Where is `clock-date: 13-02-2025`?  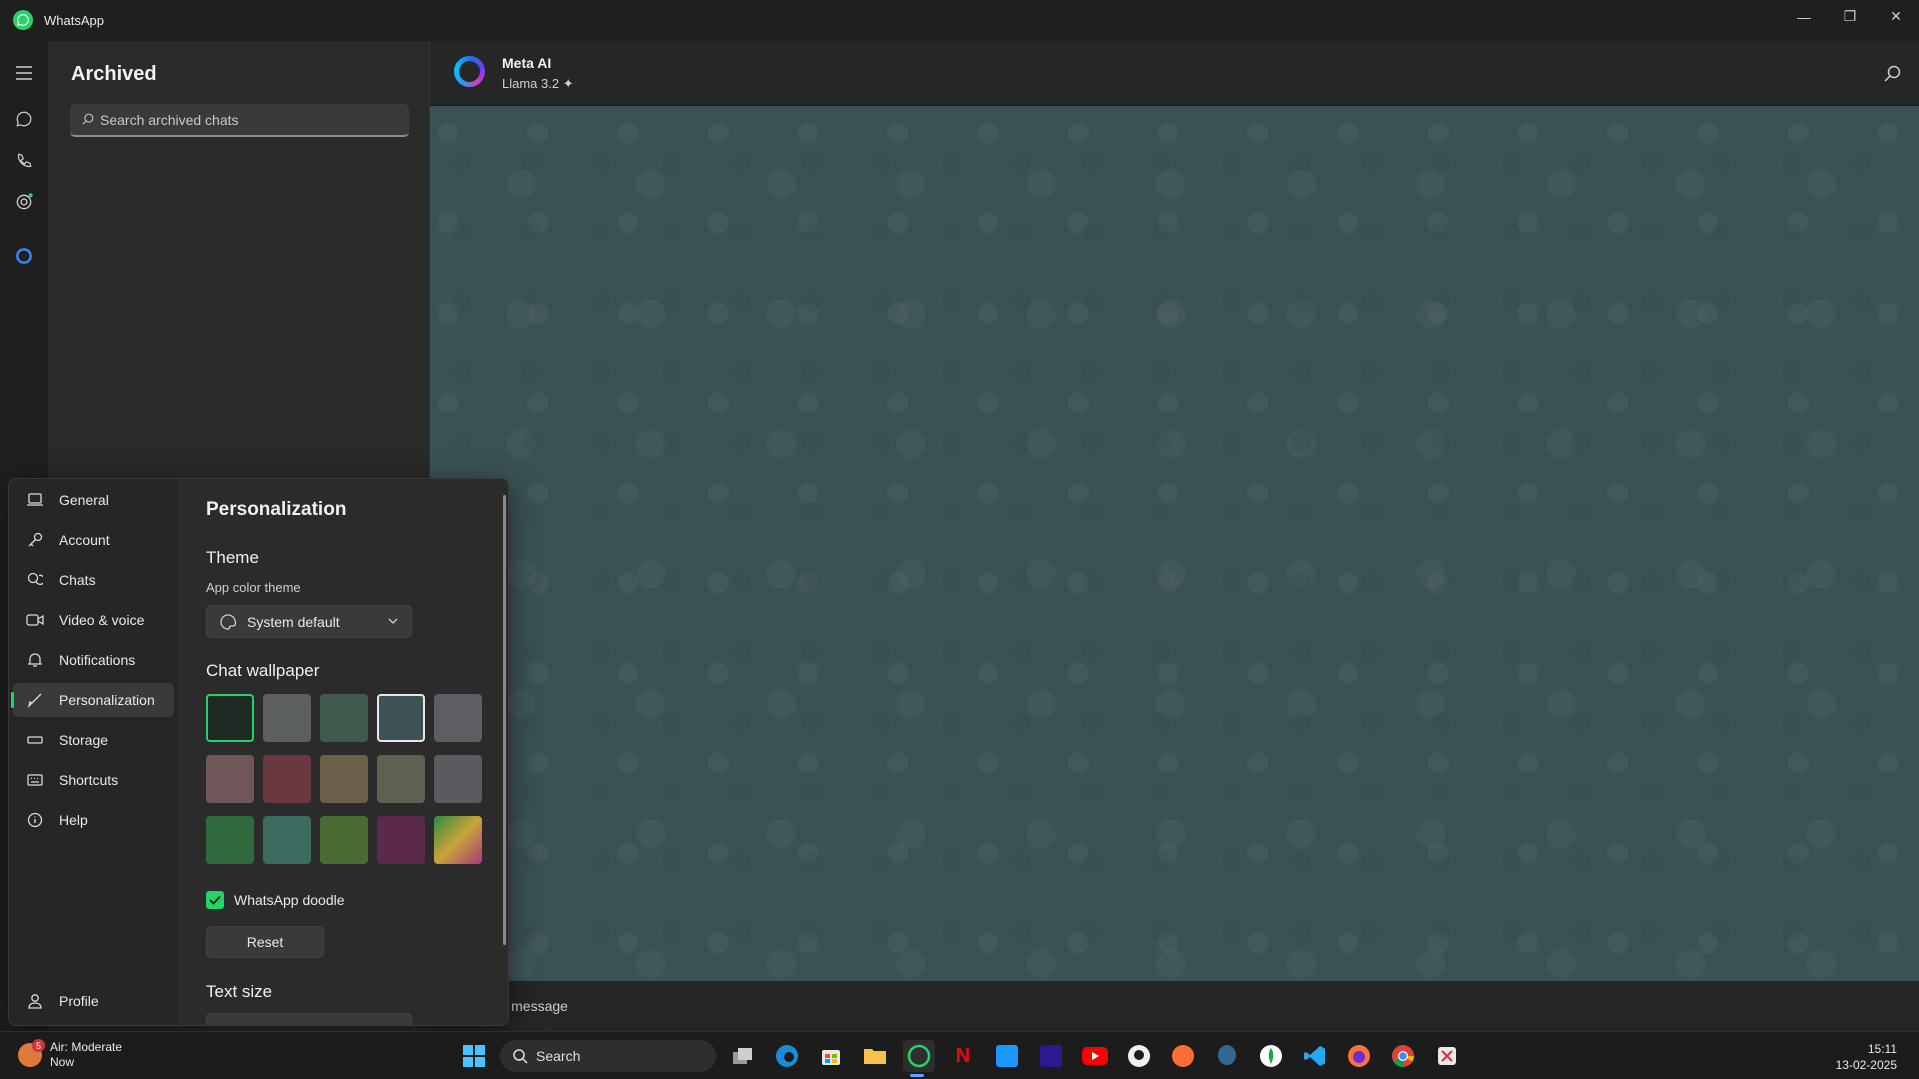
clock-date: 13-02-2025 is located at coordinates (1866, 1065).